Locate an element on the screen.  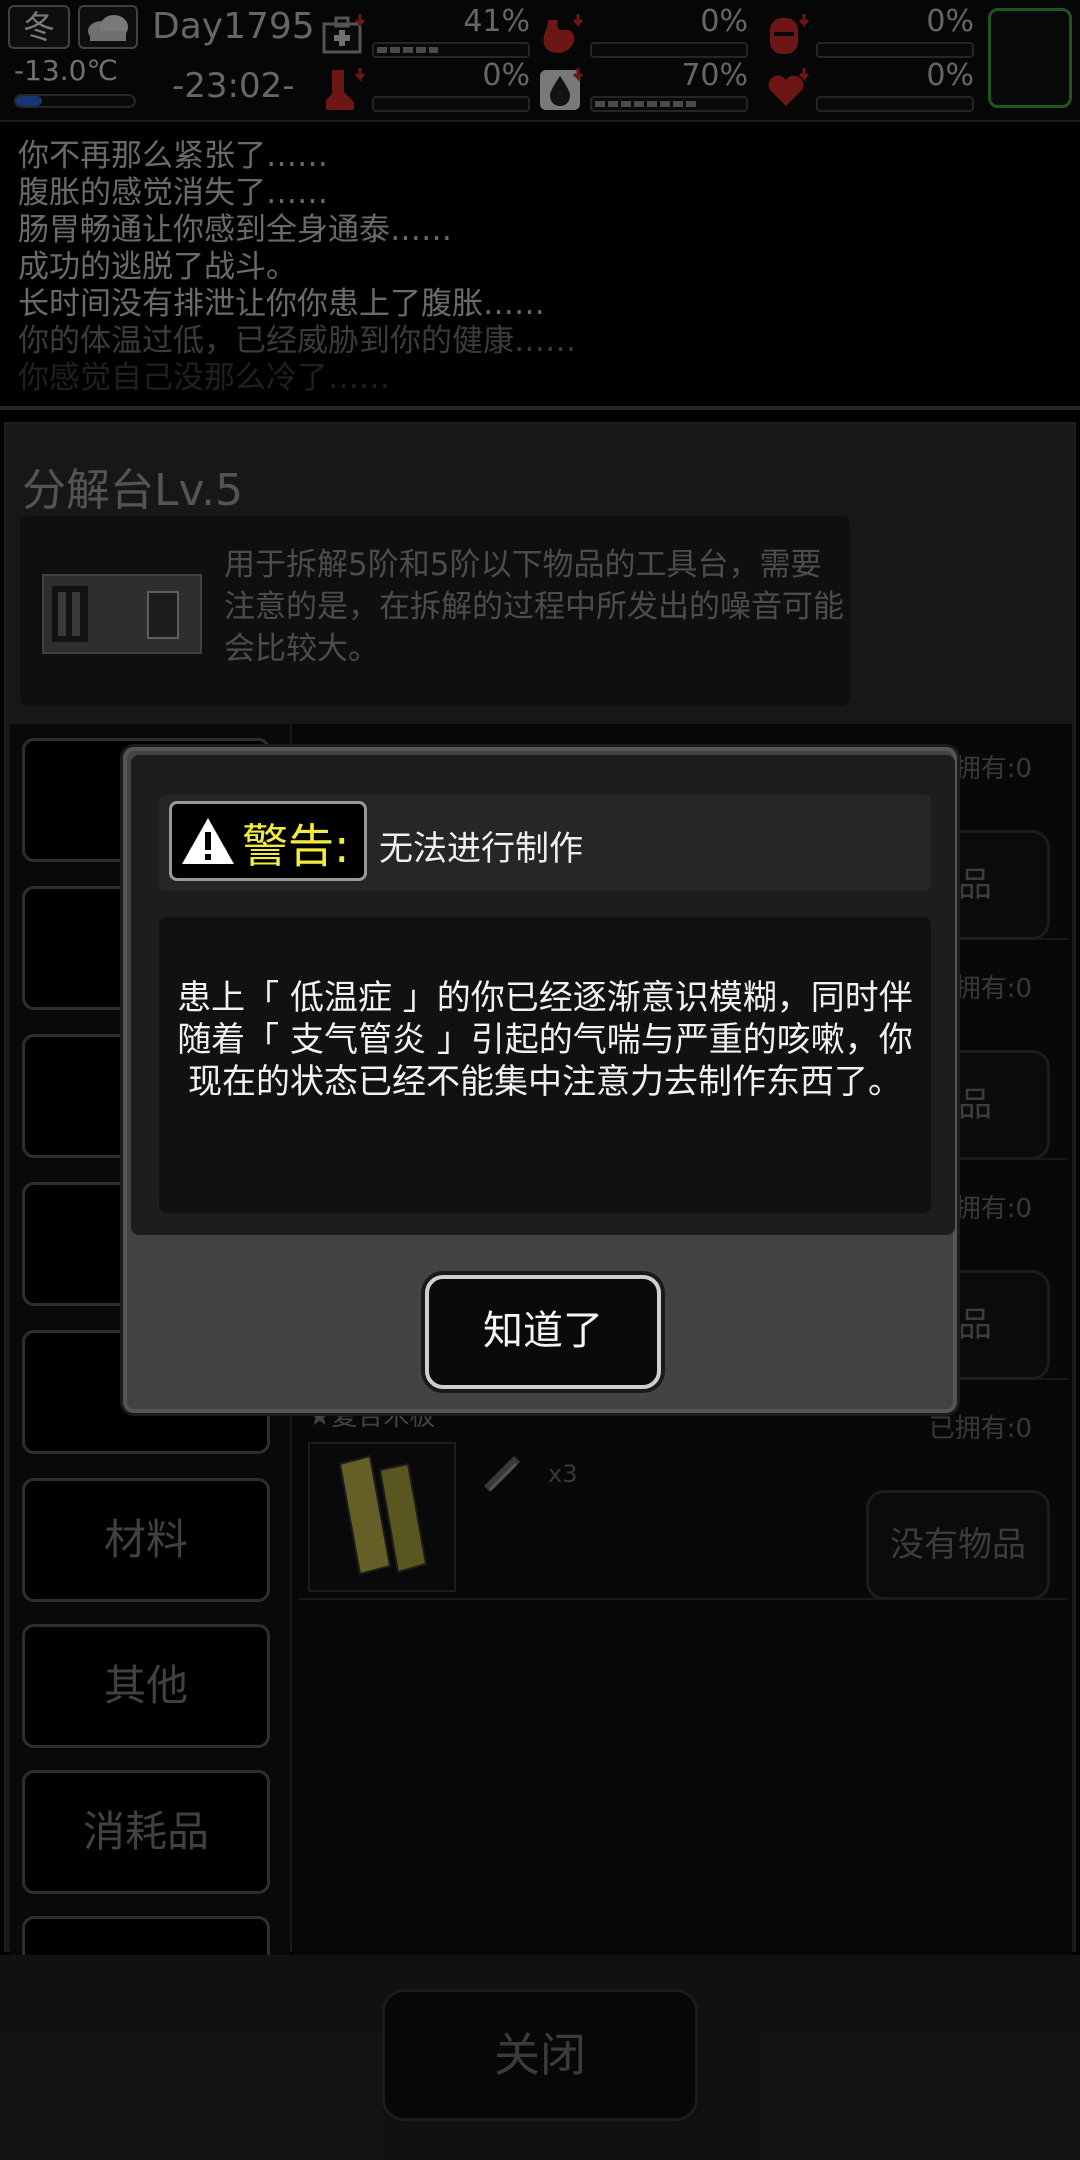
warning-header: 警告: 无法进行制作 is located at coordinates (545, 843).